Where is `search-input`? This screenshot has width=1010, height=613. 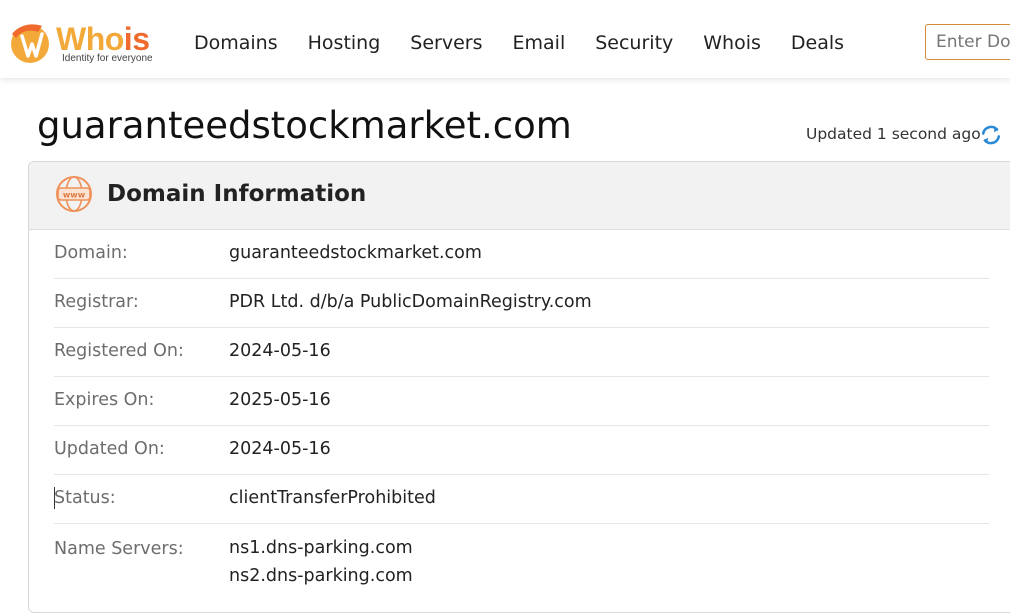 search-input is located at coordinates (967, 42).